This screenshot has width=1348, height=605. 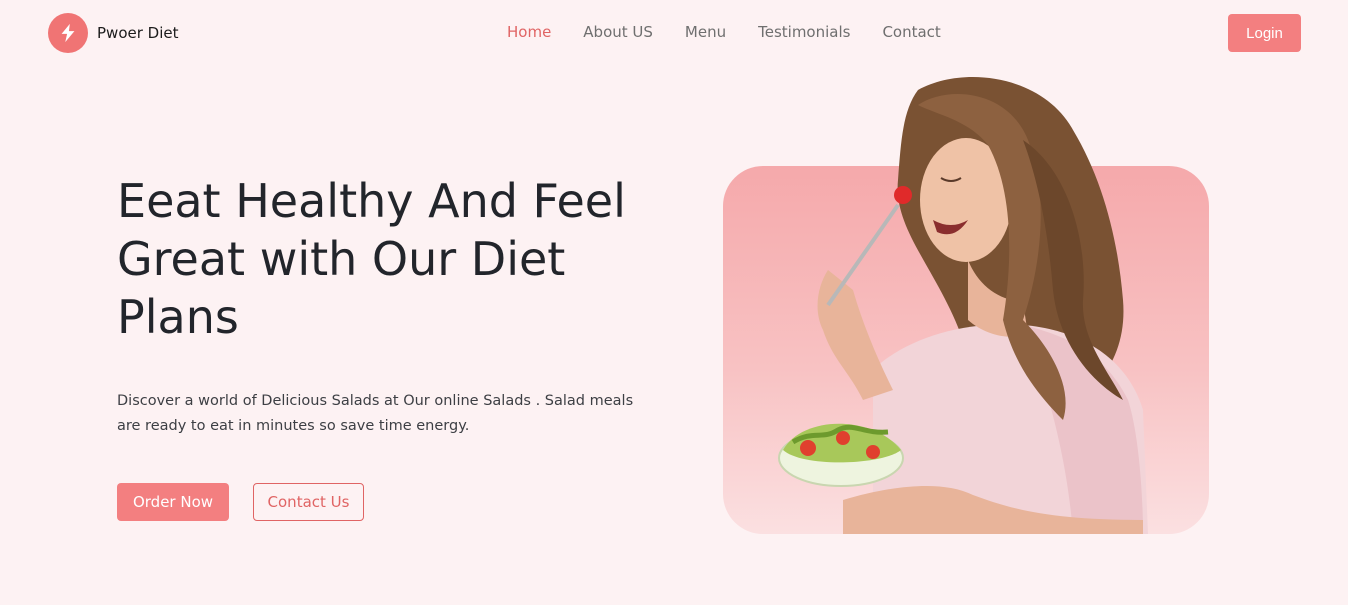 I want to click on contact-us-button: Contact Us, so click(x=308, y=502).